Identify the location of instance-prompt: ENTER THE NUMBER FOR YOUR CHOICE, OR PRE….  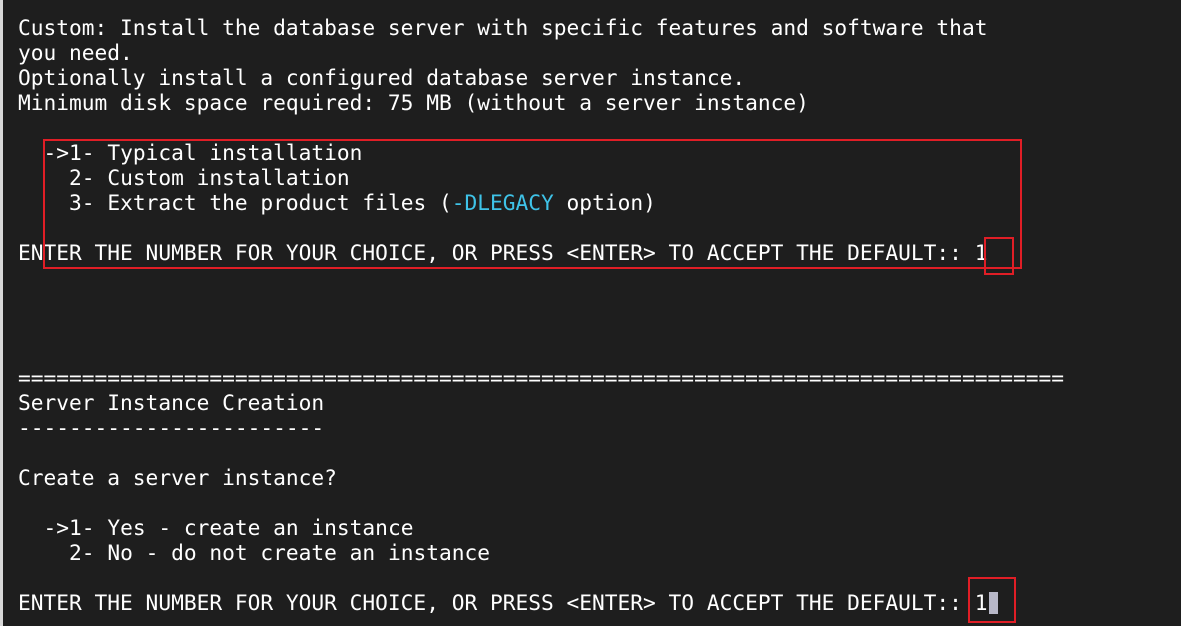
(496, 602).